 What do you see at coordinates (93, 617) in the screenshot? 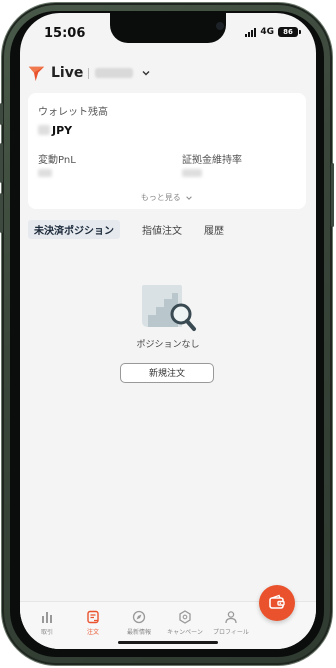
I see `order-doc-icon` at bounding box center [93, 617].